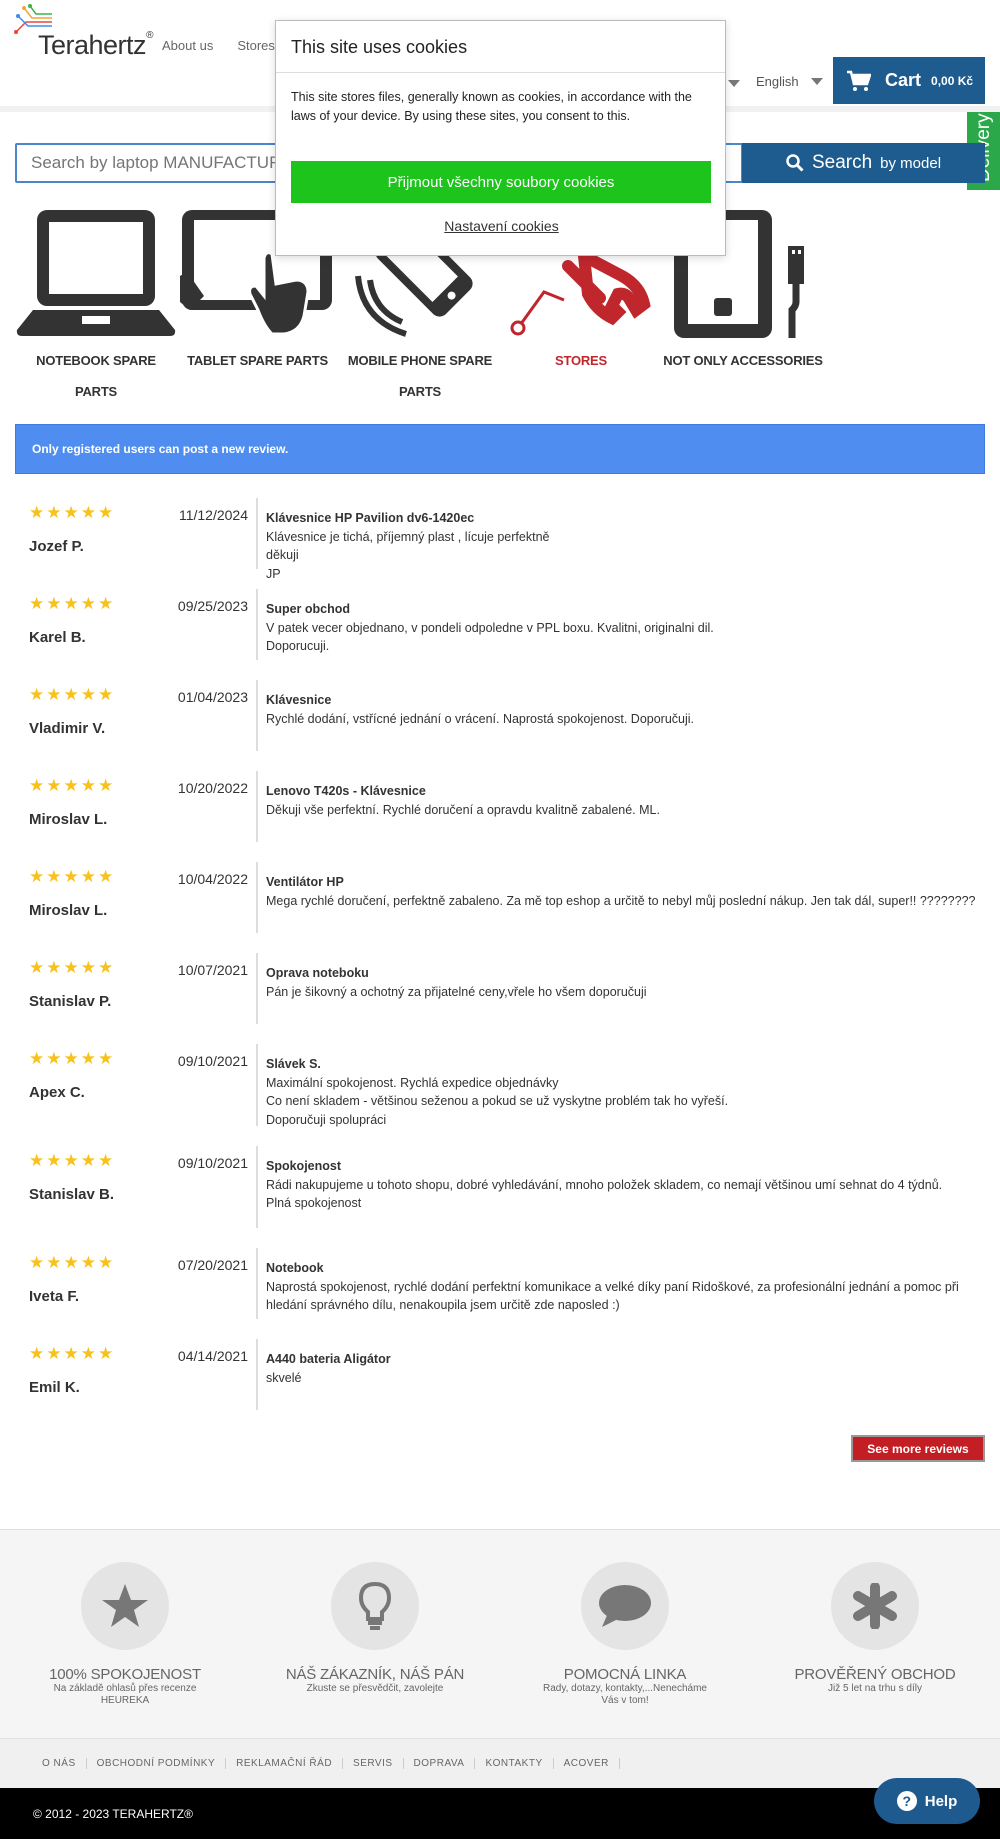  Describe the element at coordinates (293, 1064) in the screenshot. I see `review-title: Slávek S.` at that location.